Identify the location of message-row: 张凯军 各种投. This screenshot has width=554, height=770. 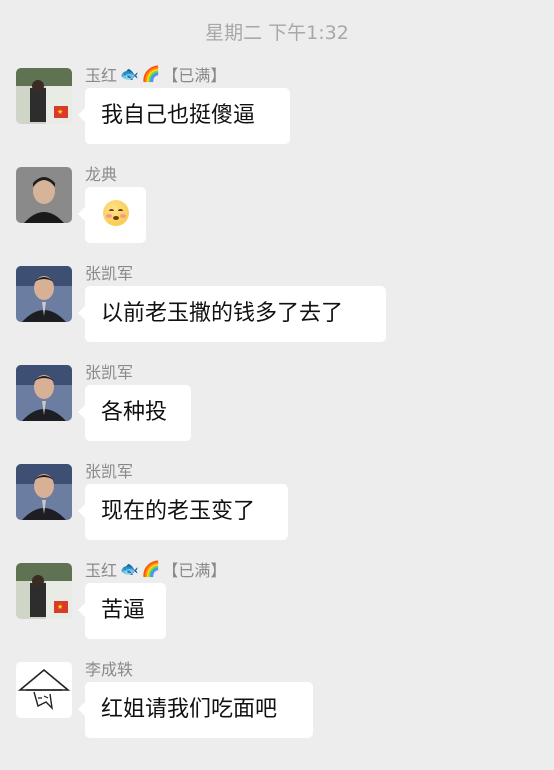
(277, 404).